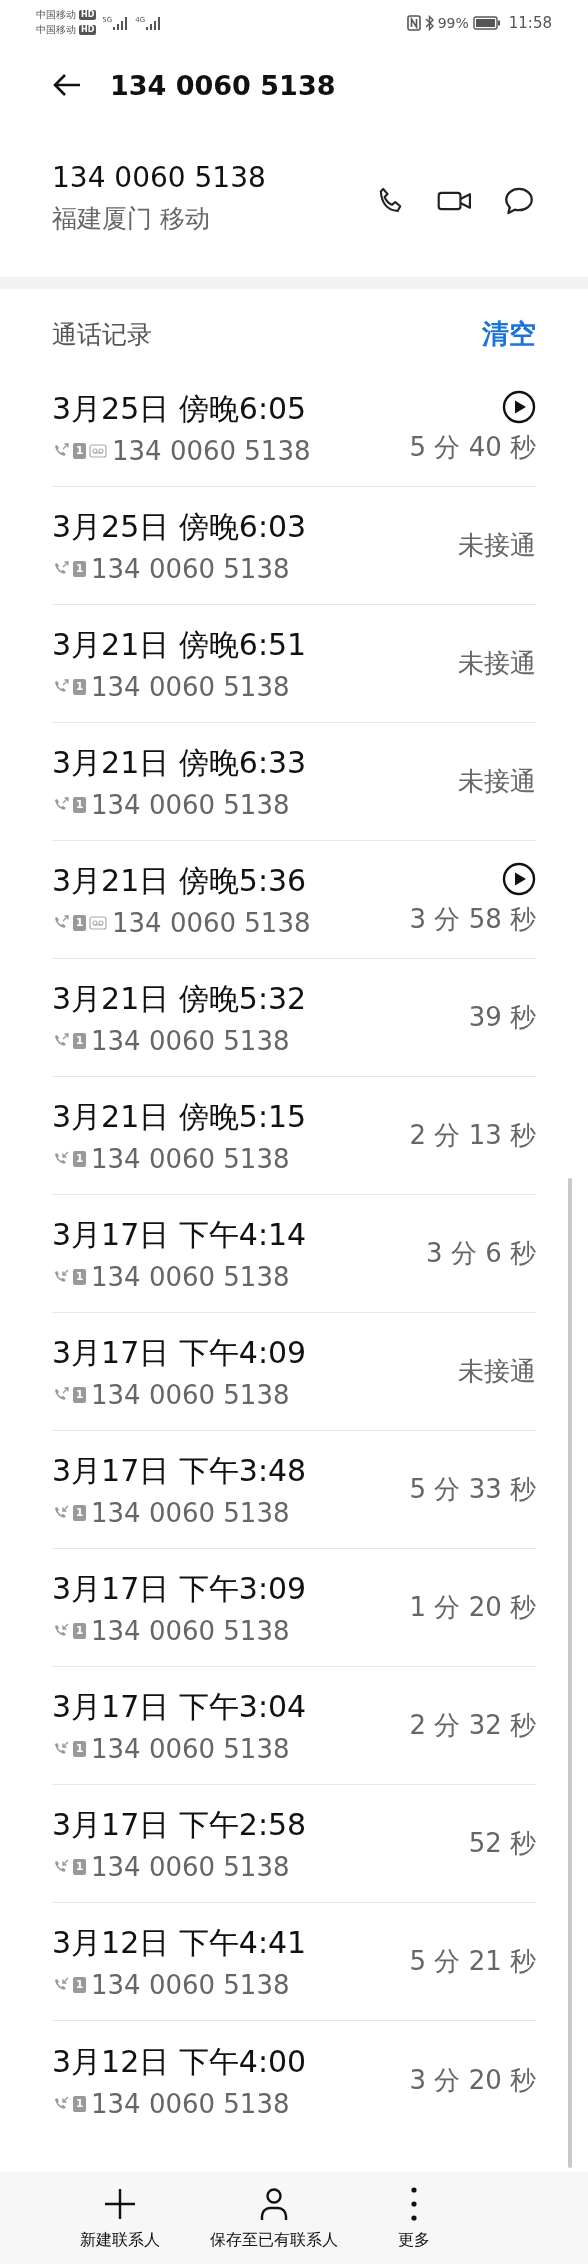  What do you see at coordinates (223, 85) in the screenshot?
I see `page-title: 134 0060 5138` at bounding box center [223, 85].